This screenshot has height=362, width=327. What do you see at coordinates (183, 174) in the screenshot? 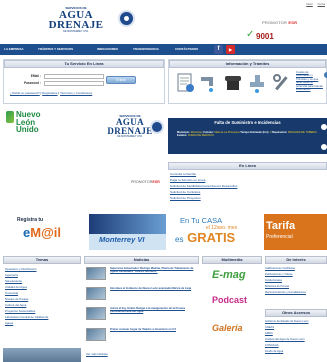
I see `online-link-recibo: Consulta tu Recibo` at bounding box center [183, 174].